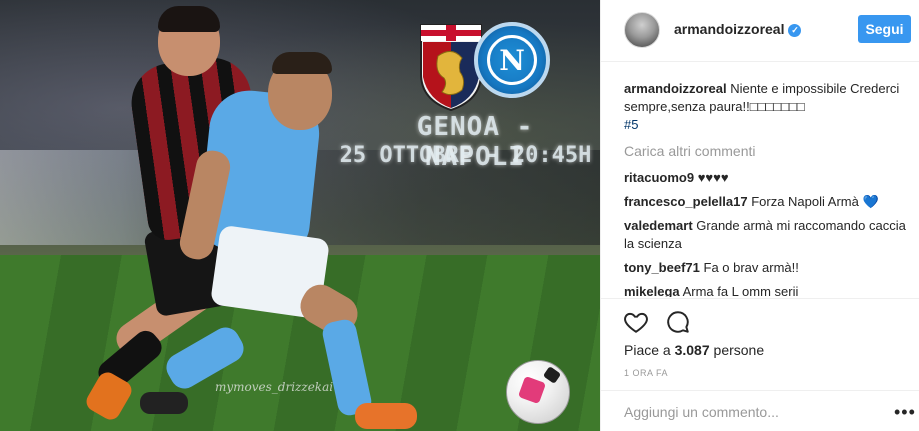 The height and width of the screenshot is (431, 919). Describe the element at coordinates (686, 201) in the screenshot. I see `comment-username: francesco_pelella17` at that location.